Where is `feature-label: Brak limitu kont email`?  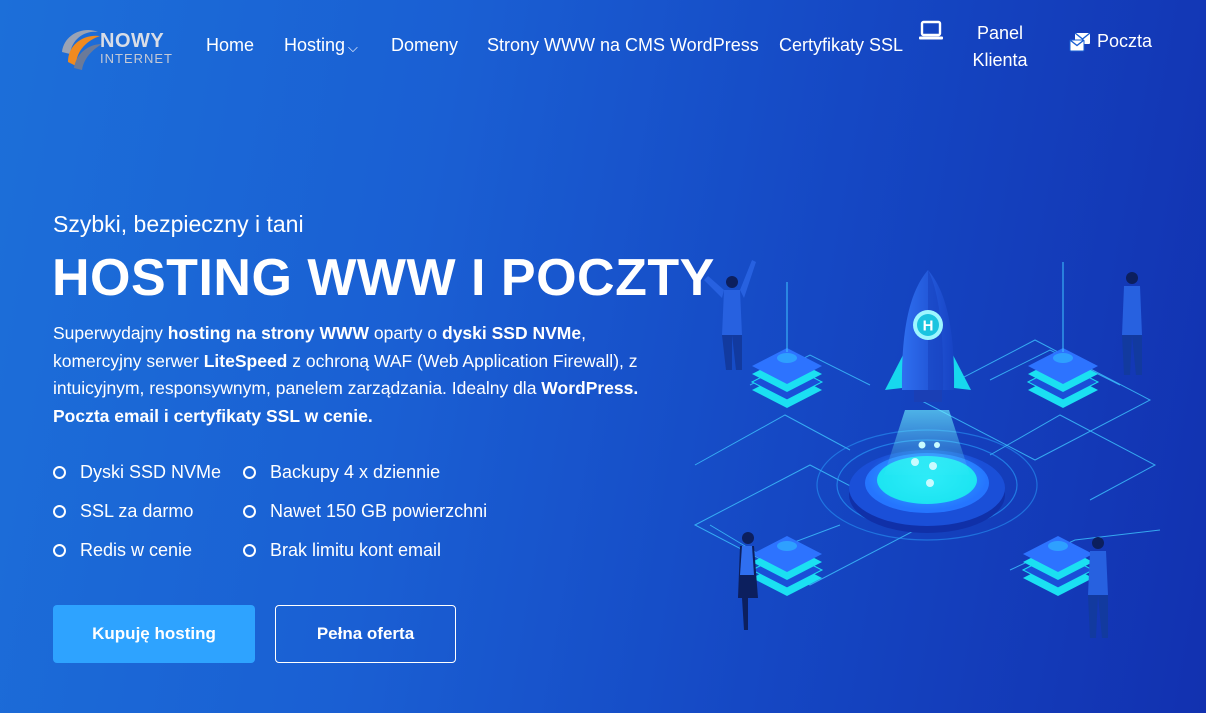
feature-label: Brak limitu kont email is located at coordinates (356, 550).